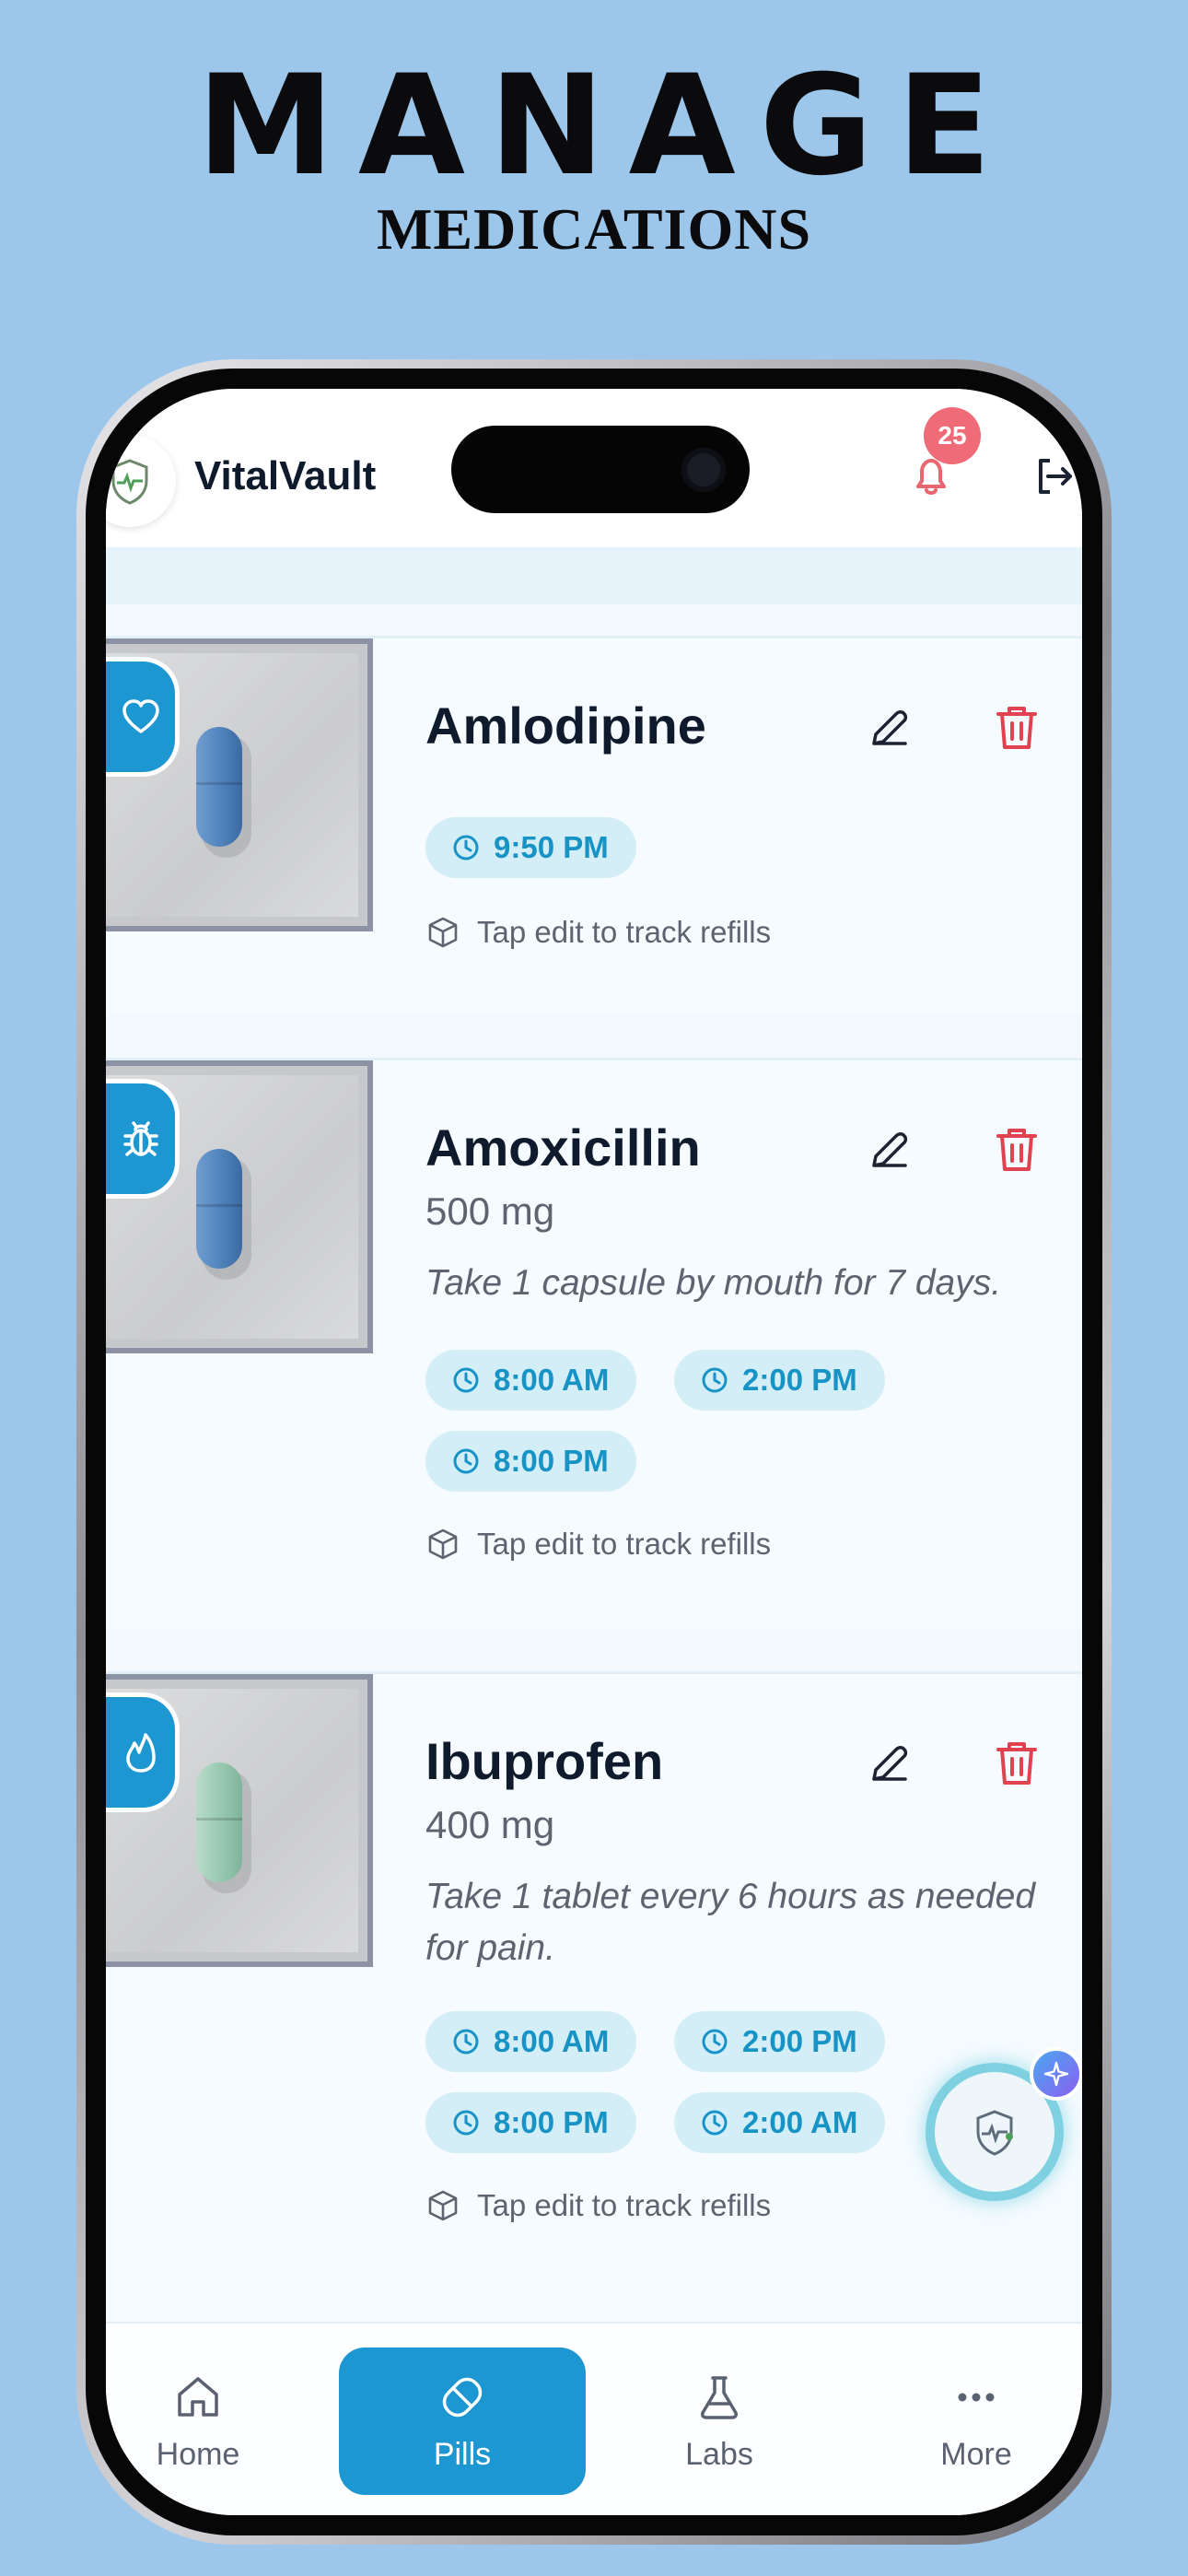 The width and height of the screenshot is (1188, 2576). I want to click on sparkle-icon, so click(1056, 2074).